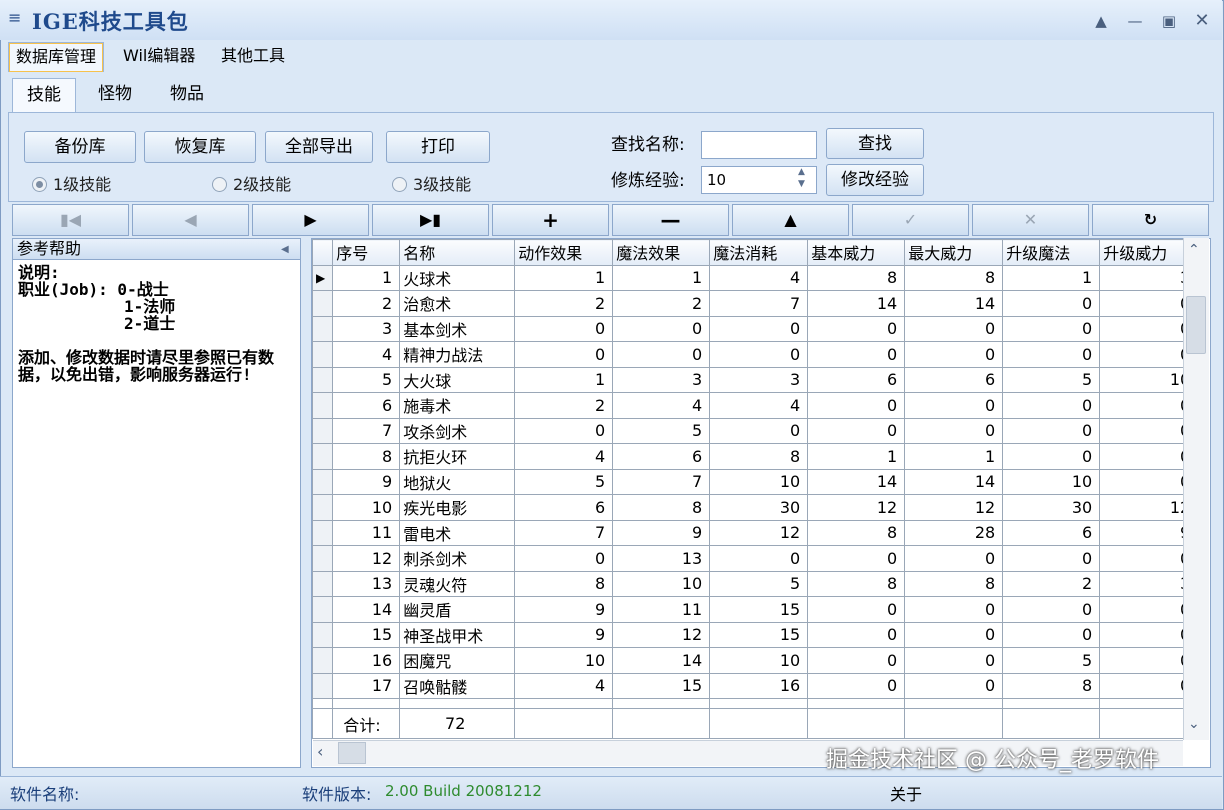  I want to click on column-header: 魔法效果, so click(661, 252).